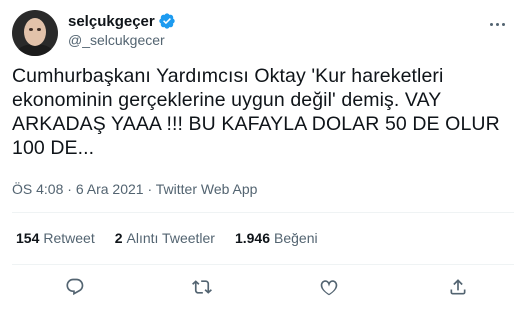 Image resolution: width=526 pixels, height=314 pixels. I want to click on author-names: selçukgeçer @_selcukgecer, so click(122, 30).